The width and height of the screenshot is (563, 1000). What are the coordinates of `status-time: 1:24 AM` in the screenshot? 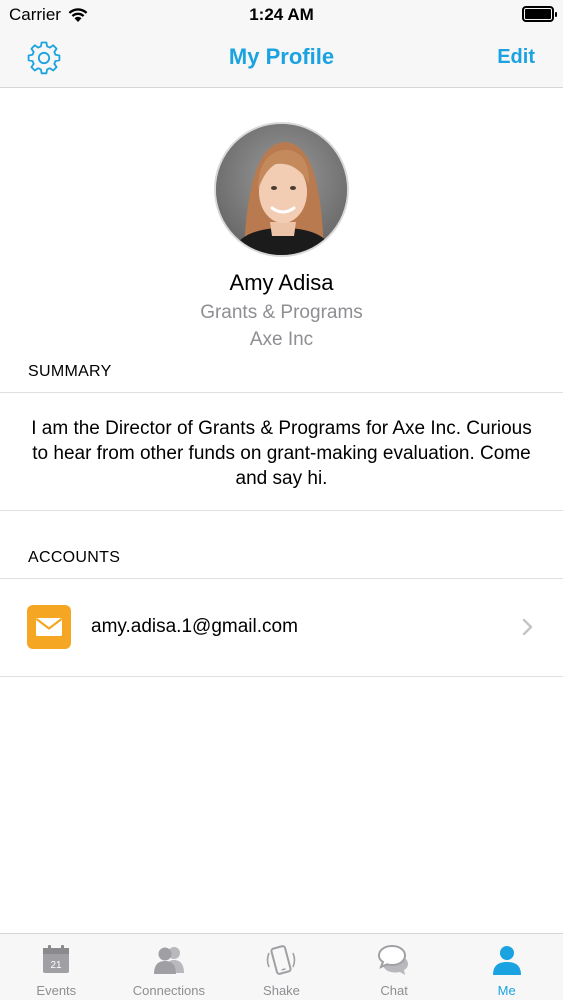 It's located at (281, 14).